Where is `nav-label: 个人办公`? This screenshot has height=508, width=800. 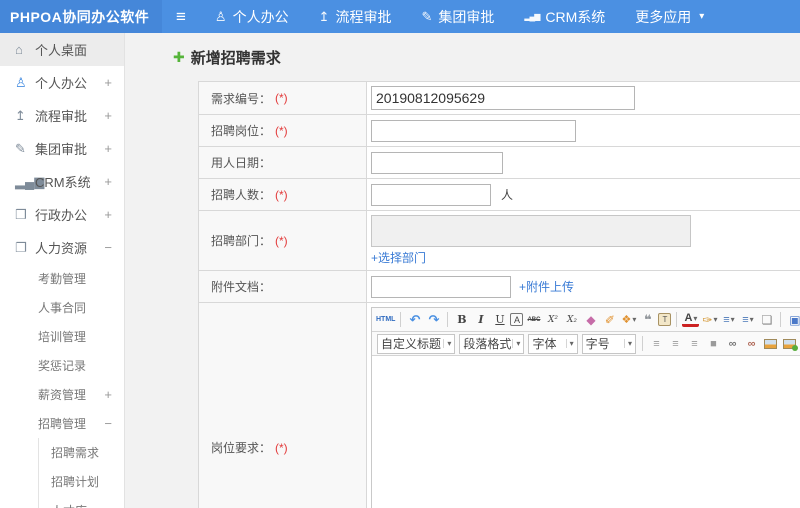 nav-label: 个人办公 is located at coordinates (260, 16).